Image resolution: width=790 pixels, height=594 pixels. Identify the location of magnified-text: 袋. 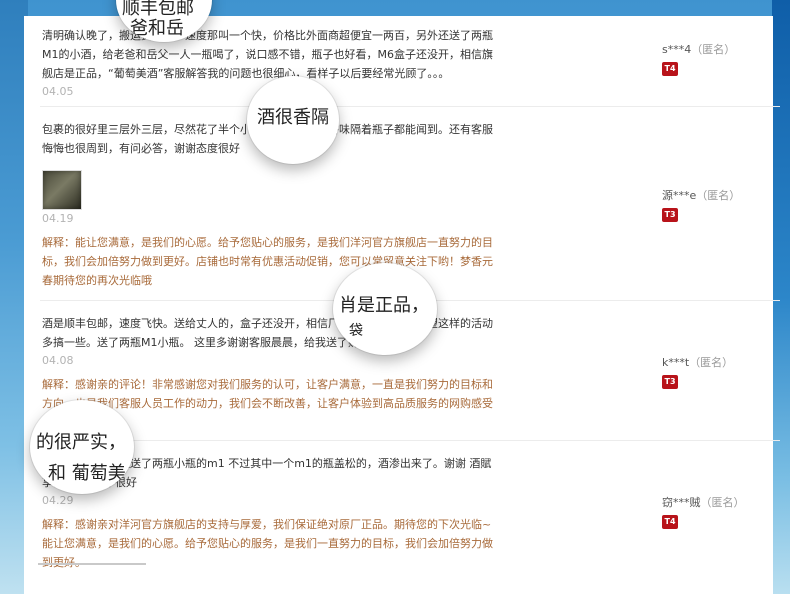
(356, 331).